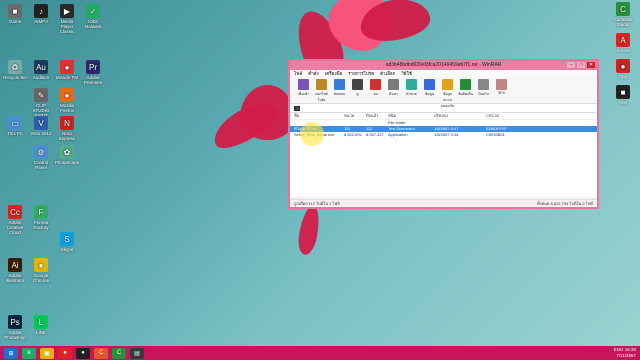 The width and height of the screenshot is (640, 360). I want to click on desktop-icon: ● Google Chrome, so click(41, 270).